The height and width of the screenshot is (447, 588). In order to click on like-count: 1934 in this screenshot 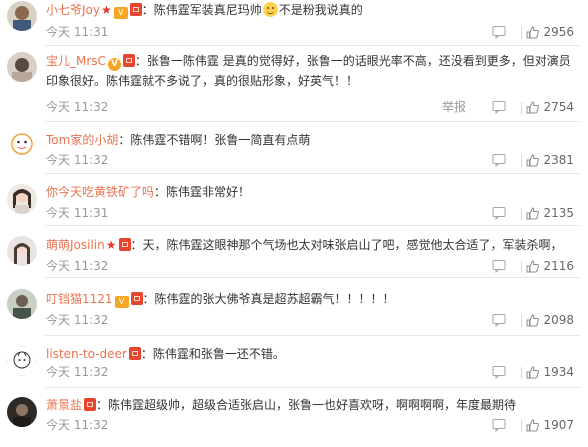, I will do `click(558, 372)`.